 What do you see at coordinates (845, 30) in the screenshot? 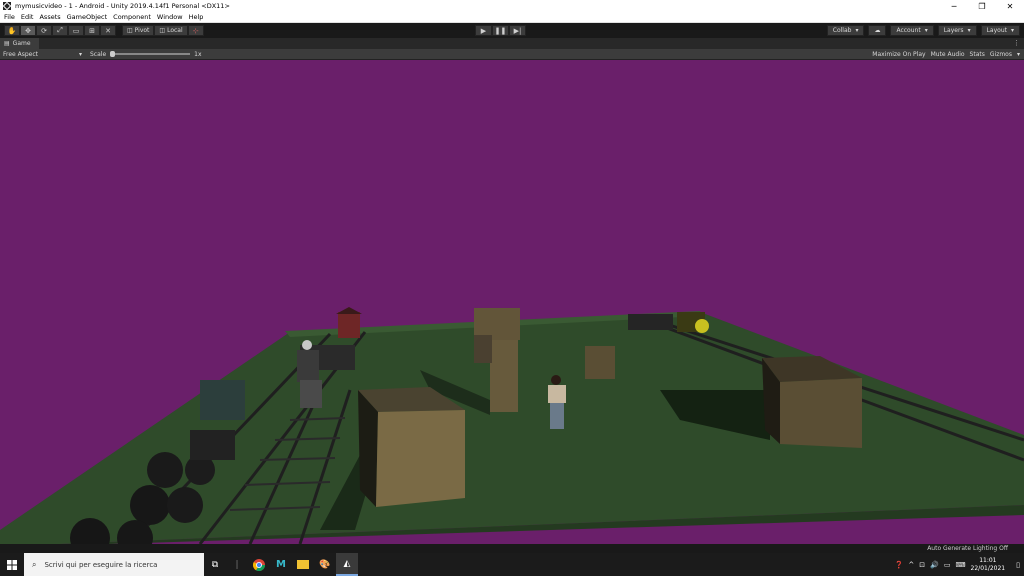
I see `collab-dropdown: Collab ▾` at bounding box center [845, 30].